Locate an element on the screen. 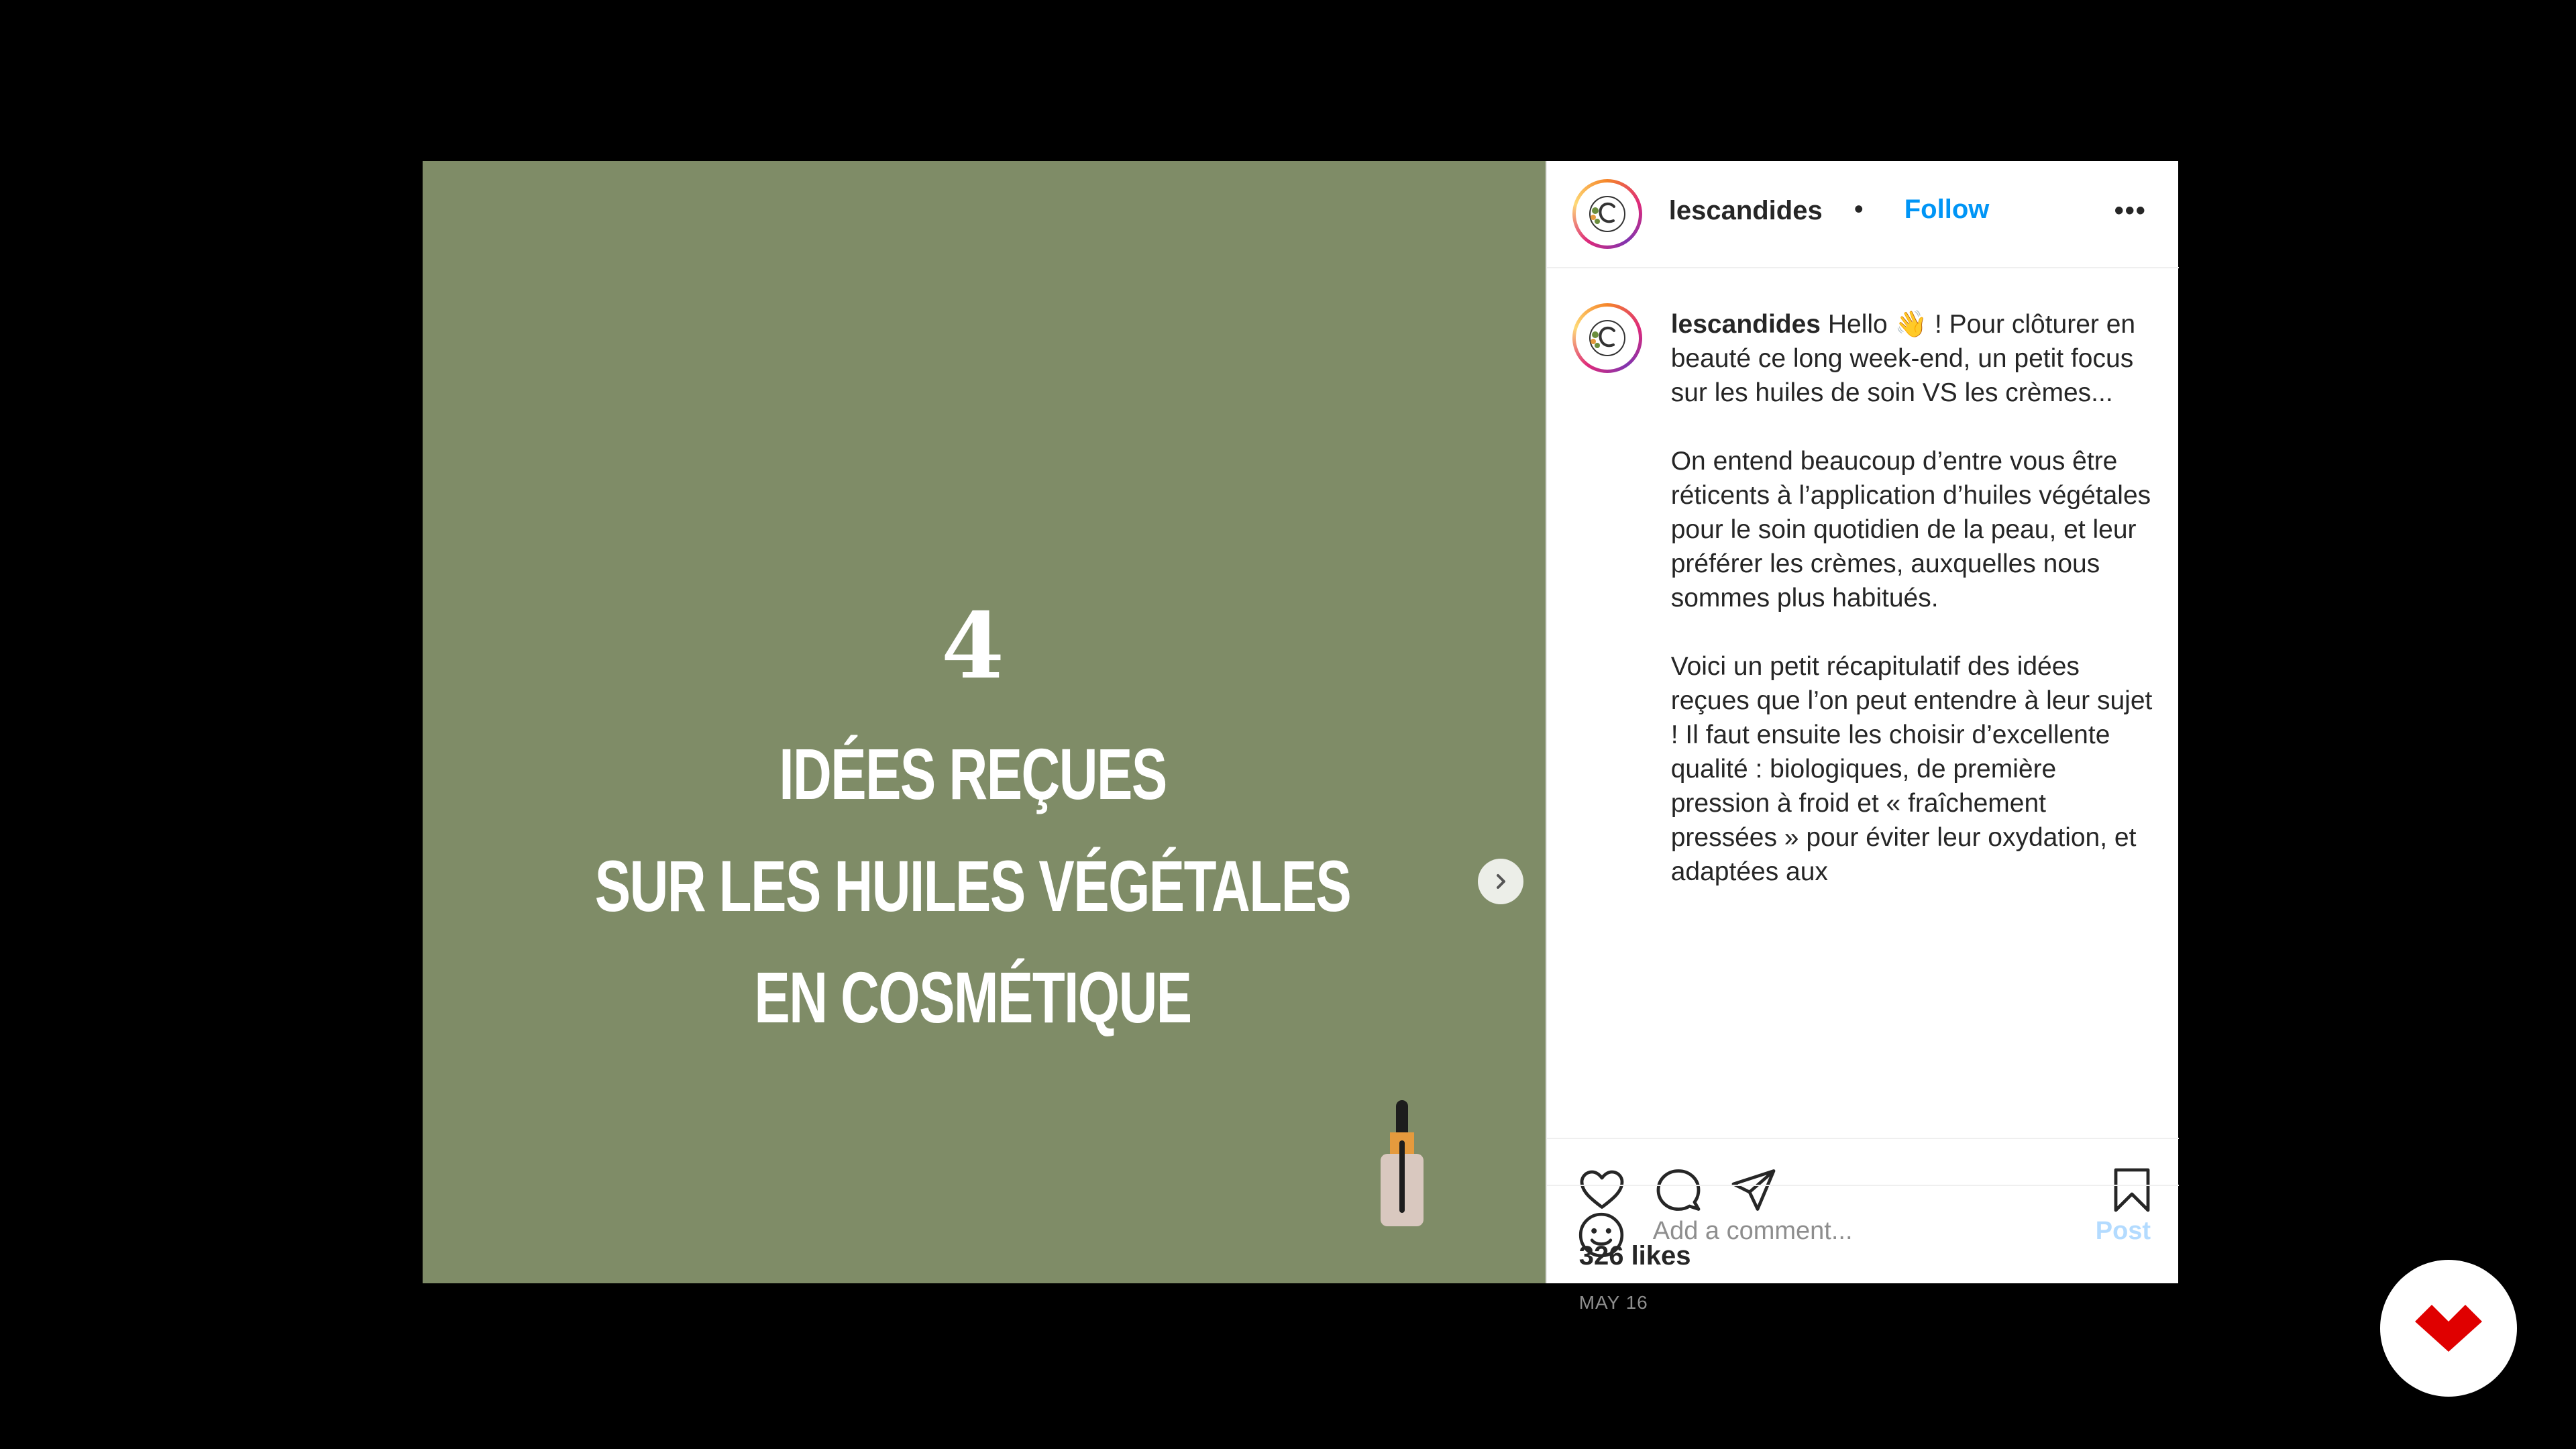 The image size is (2576, 1449). slide-title-line-3: EN COSMÉTIQUE is located at coordinates (973, 997).